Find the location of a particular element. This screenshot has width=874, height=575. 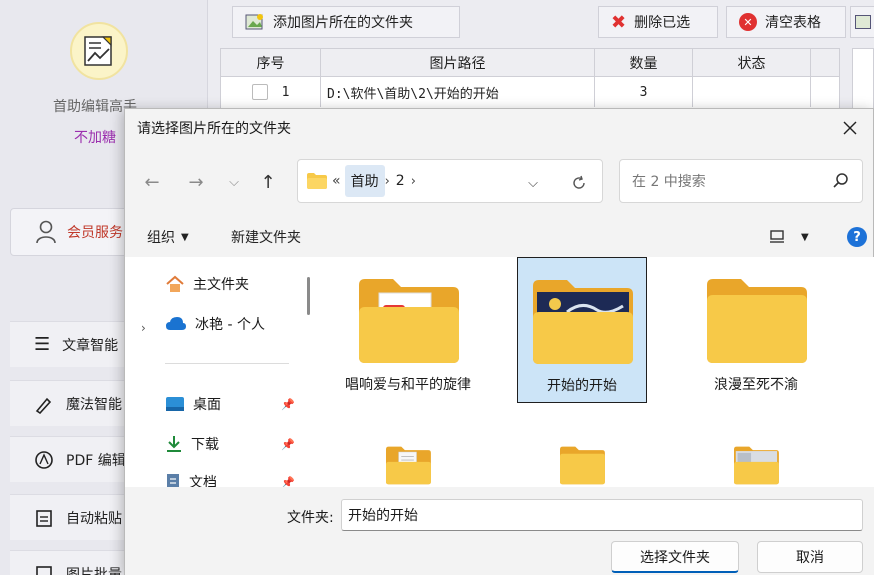

table-header: 序号 图片路径 数量 状态 is located at coordinates (530, 63).